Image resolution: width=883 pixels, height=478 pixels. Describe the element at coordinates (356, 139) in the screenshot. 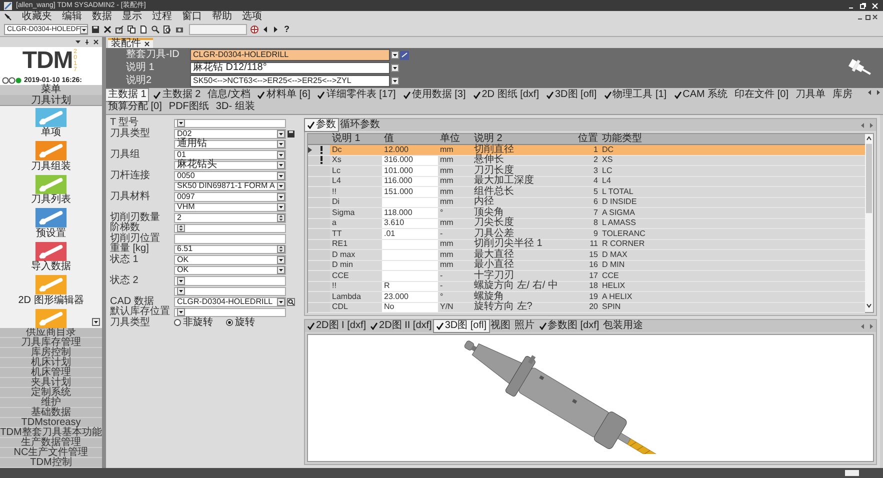

I see `column-header: 说明 1` at that location.